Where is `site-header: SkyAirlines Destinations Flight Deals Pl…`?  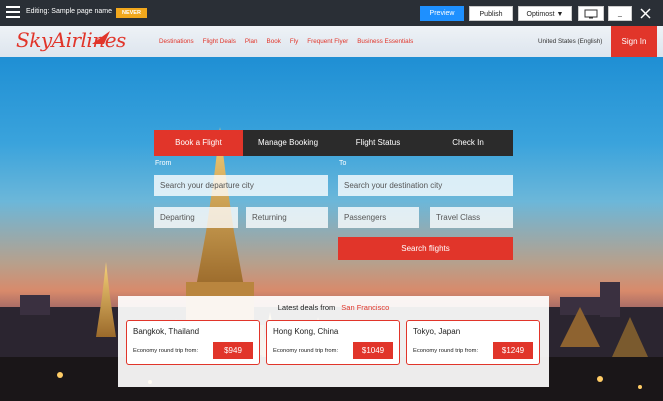
site-header: SkyAirlines Destinations Flight Deals Pl… is located at coordinates (331, 41).